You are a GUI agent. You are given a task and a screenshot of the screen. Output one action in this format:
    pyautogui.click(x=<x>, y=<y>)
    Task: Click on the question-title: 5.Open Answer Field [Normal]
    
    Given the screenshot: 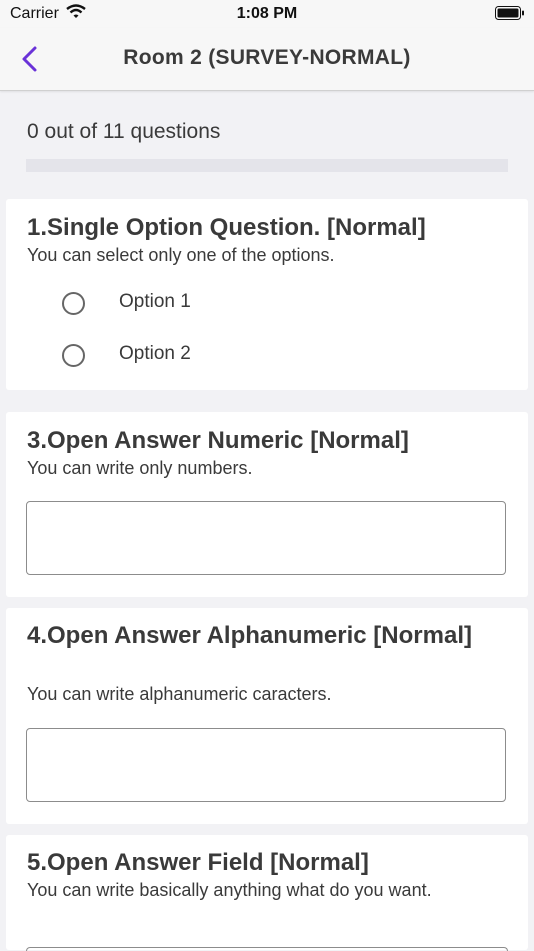 What is the action you would take?
    pyautogui.click(x=198, y=862)
    